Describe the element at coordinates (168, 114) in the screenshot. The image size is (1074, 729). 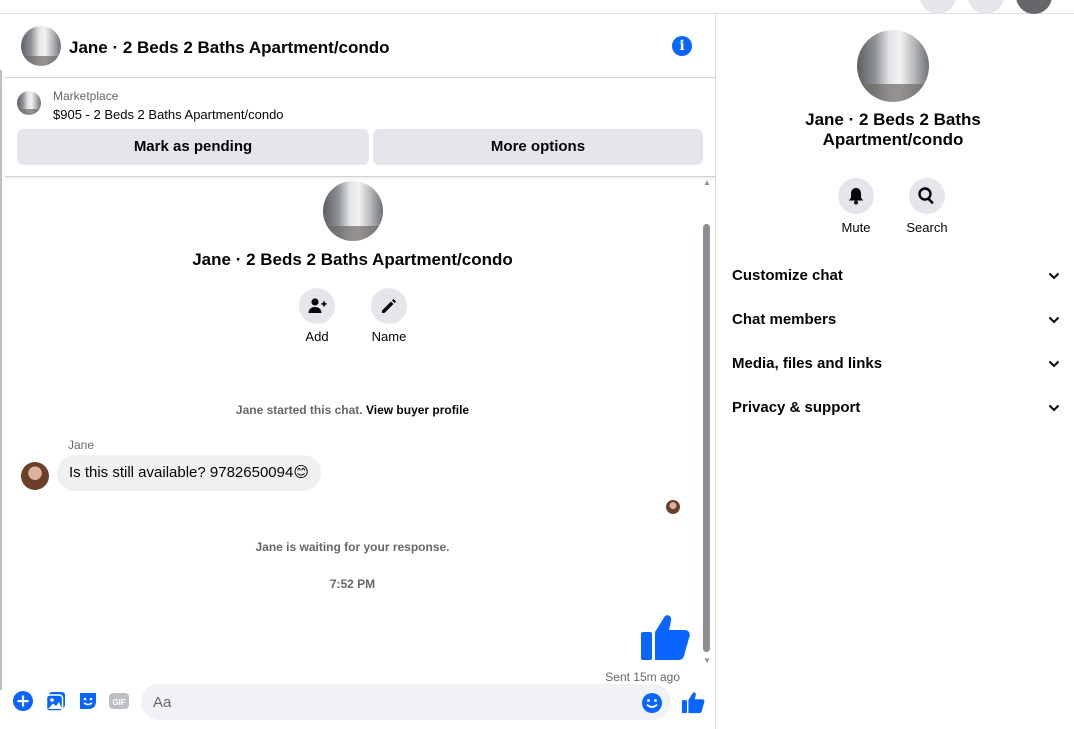
I see `listing-description: $905 - 2 Beds 2 Baths Apartment/condo` at that location.